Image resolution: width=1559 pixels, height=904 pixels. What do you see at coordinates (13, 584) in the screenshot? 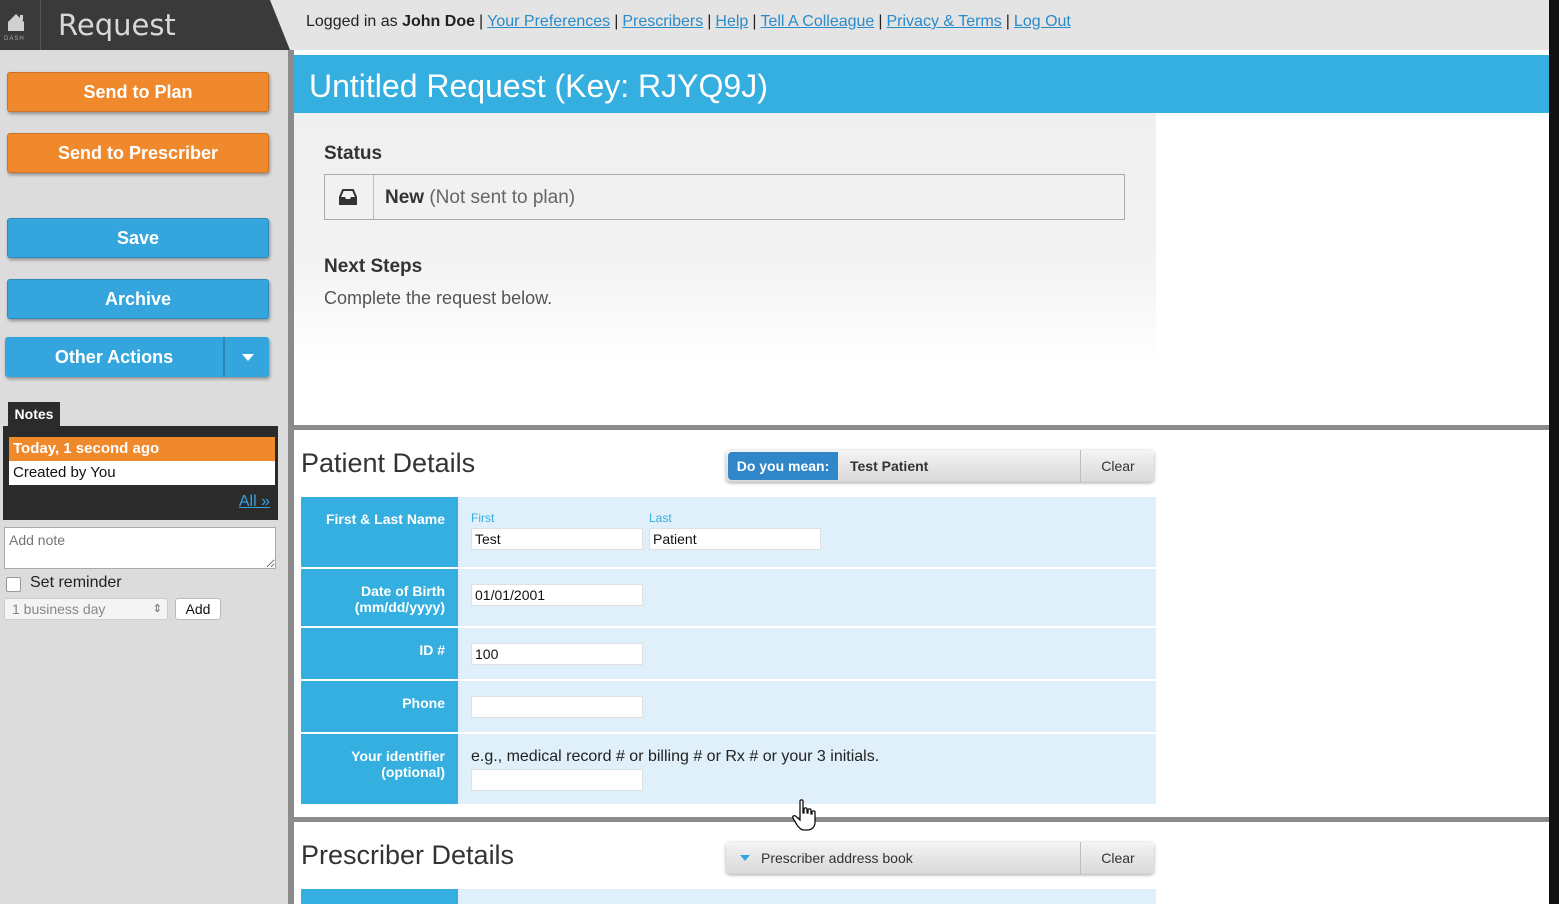
I see `set-reminder-checkbox` at bounding box center [13, 584].